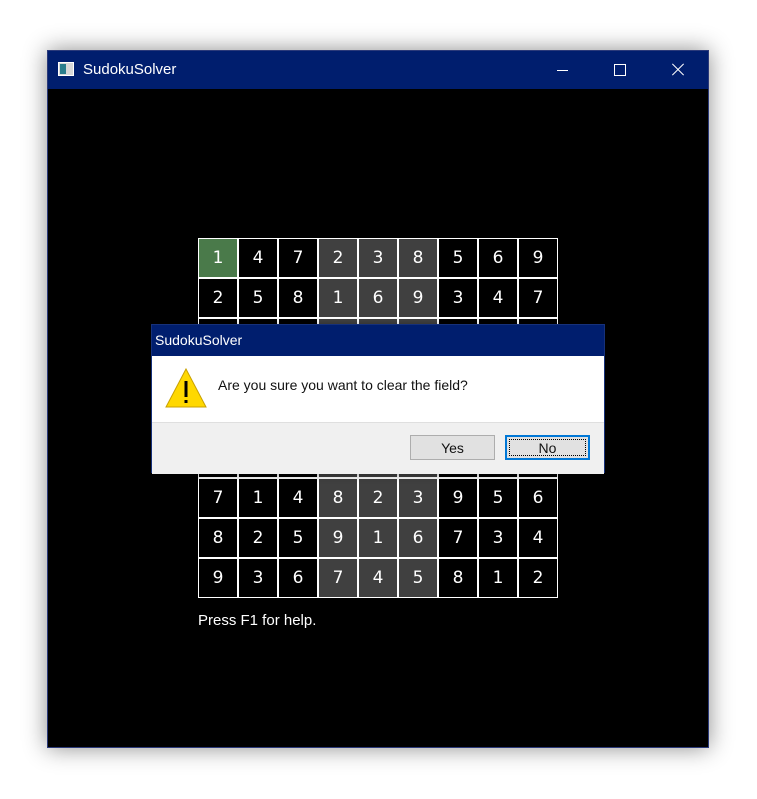  Describe the element at coordinates (186, 387) in the screenshot. I see `warning-icon` at that location.